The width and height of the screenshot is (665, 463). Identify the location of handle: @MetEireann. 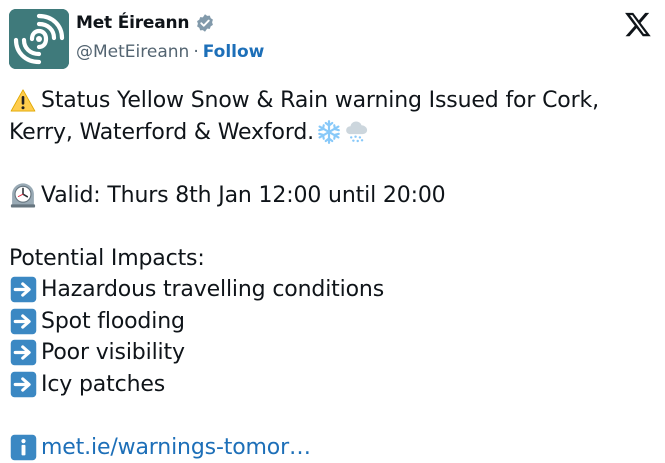
(132, 52).